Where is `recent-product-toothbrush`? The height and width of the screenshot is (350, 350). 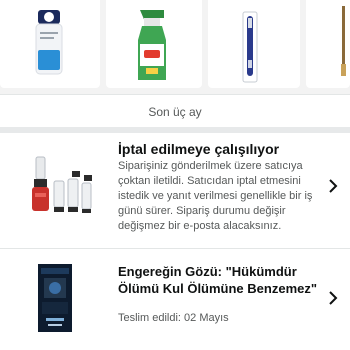
recent-product-toothbrush is located at coordinates (254, 44).